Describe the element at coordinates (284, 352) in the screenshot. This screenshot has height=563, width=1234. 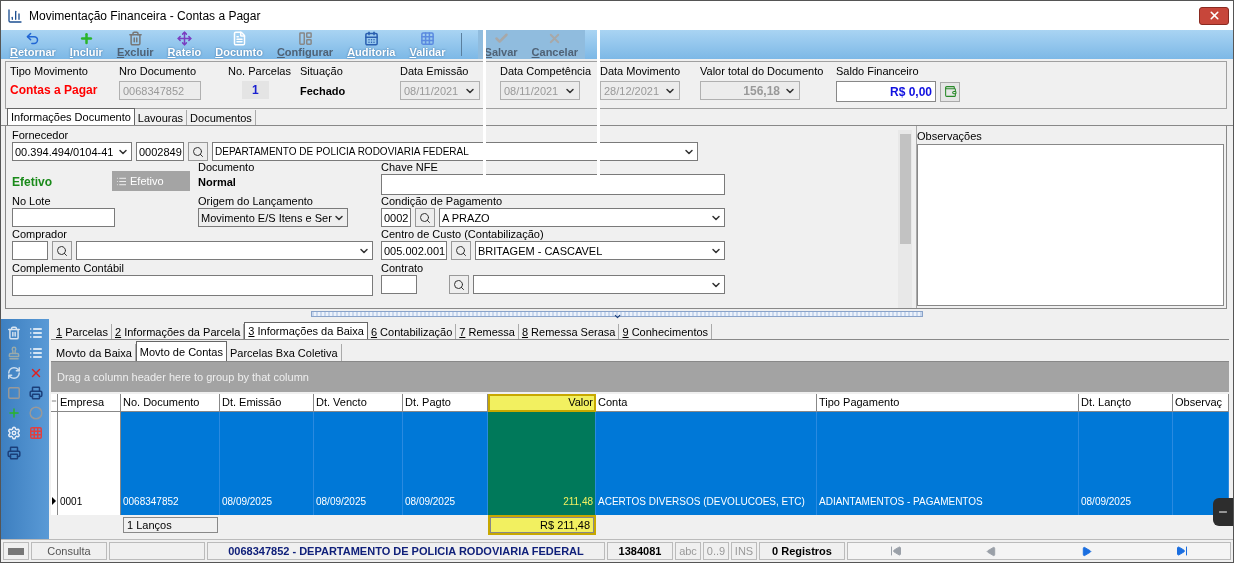
I see `tab: Parcelas Bxa Coletiva` at that location.